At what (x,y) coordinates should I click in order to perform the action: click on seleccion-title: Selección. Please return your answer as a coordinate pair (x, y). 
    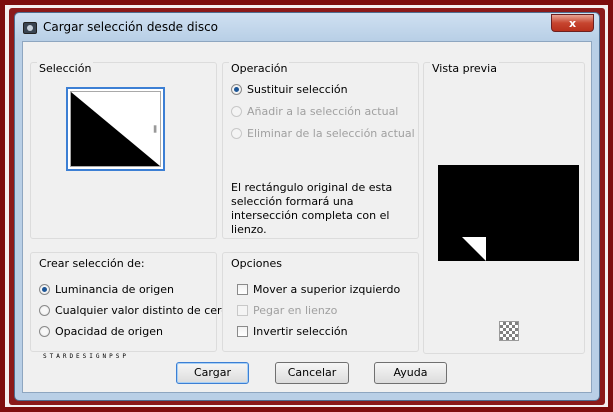
    Looking at the image, I should click on (65, 68).